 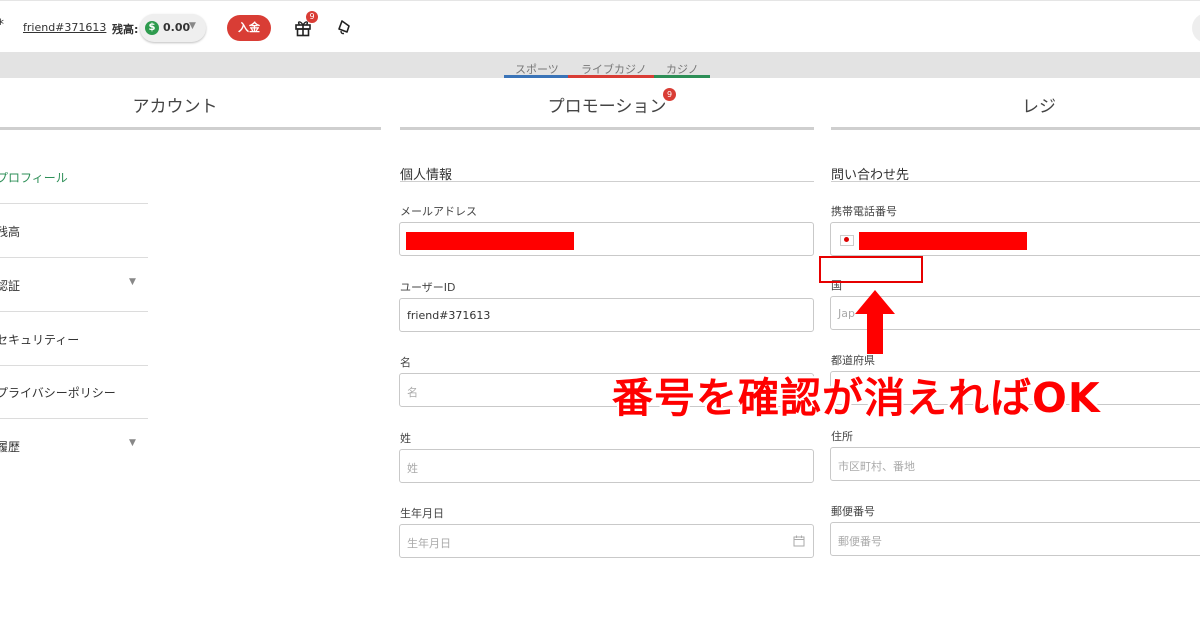 I want to click on promotion-count-badge: 9, so click(x=669, y=94).